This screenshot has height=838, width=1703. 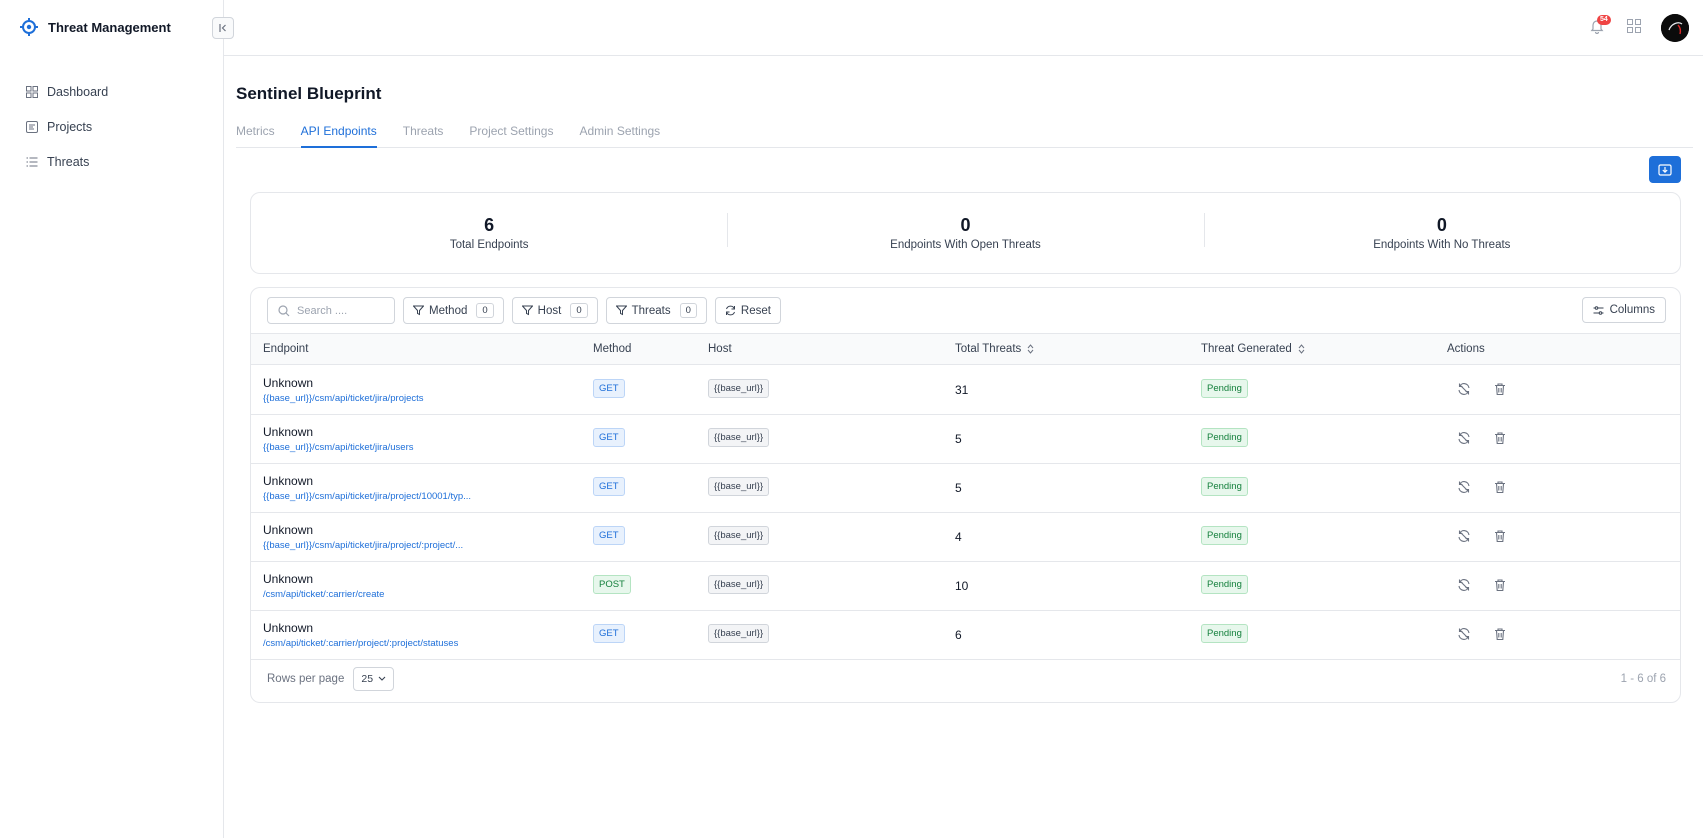 What do you see at coordinates (1600, 25) in the screenshot?
I see `notifications-button: 54` at bounding box center [1600, 25].